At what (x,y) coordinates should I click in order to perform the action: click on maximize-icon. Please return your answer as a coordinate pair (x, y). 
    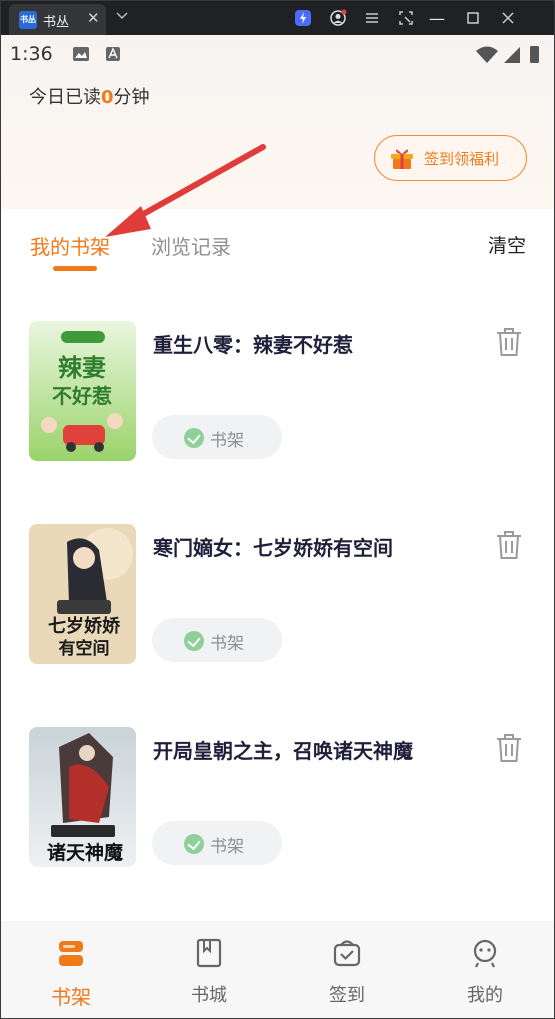
    Looking at the image, I should click on (473, 18).